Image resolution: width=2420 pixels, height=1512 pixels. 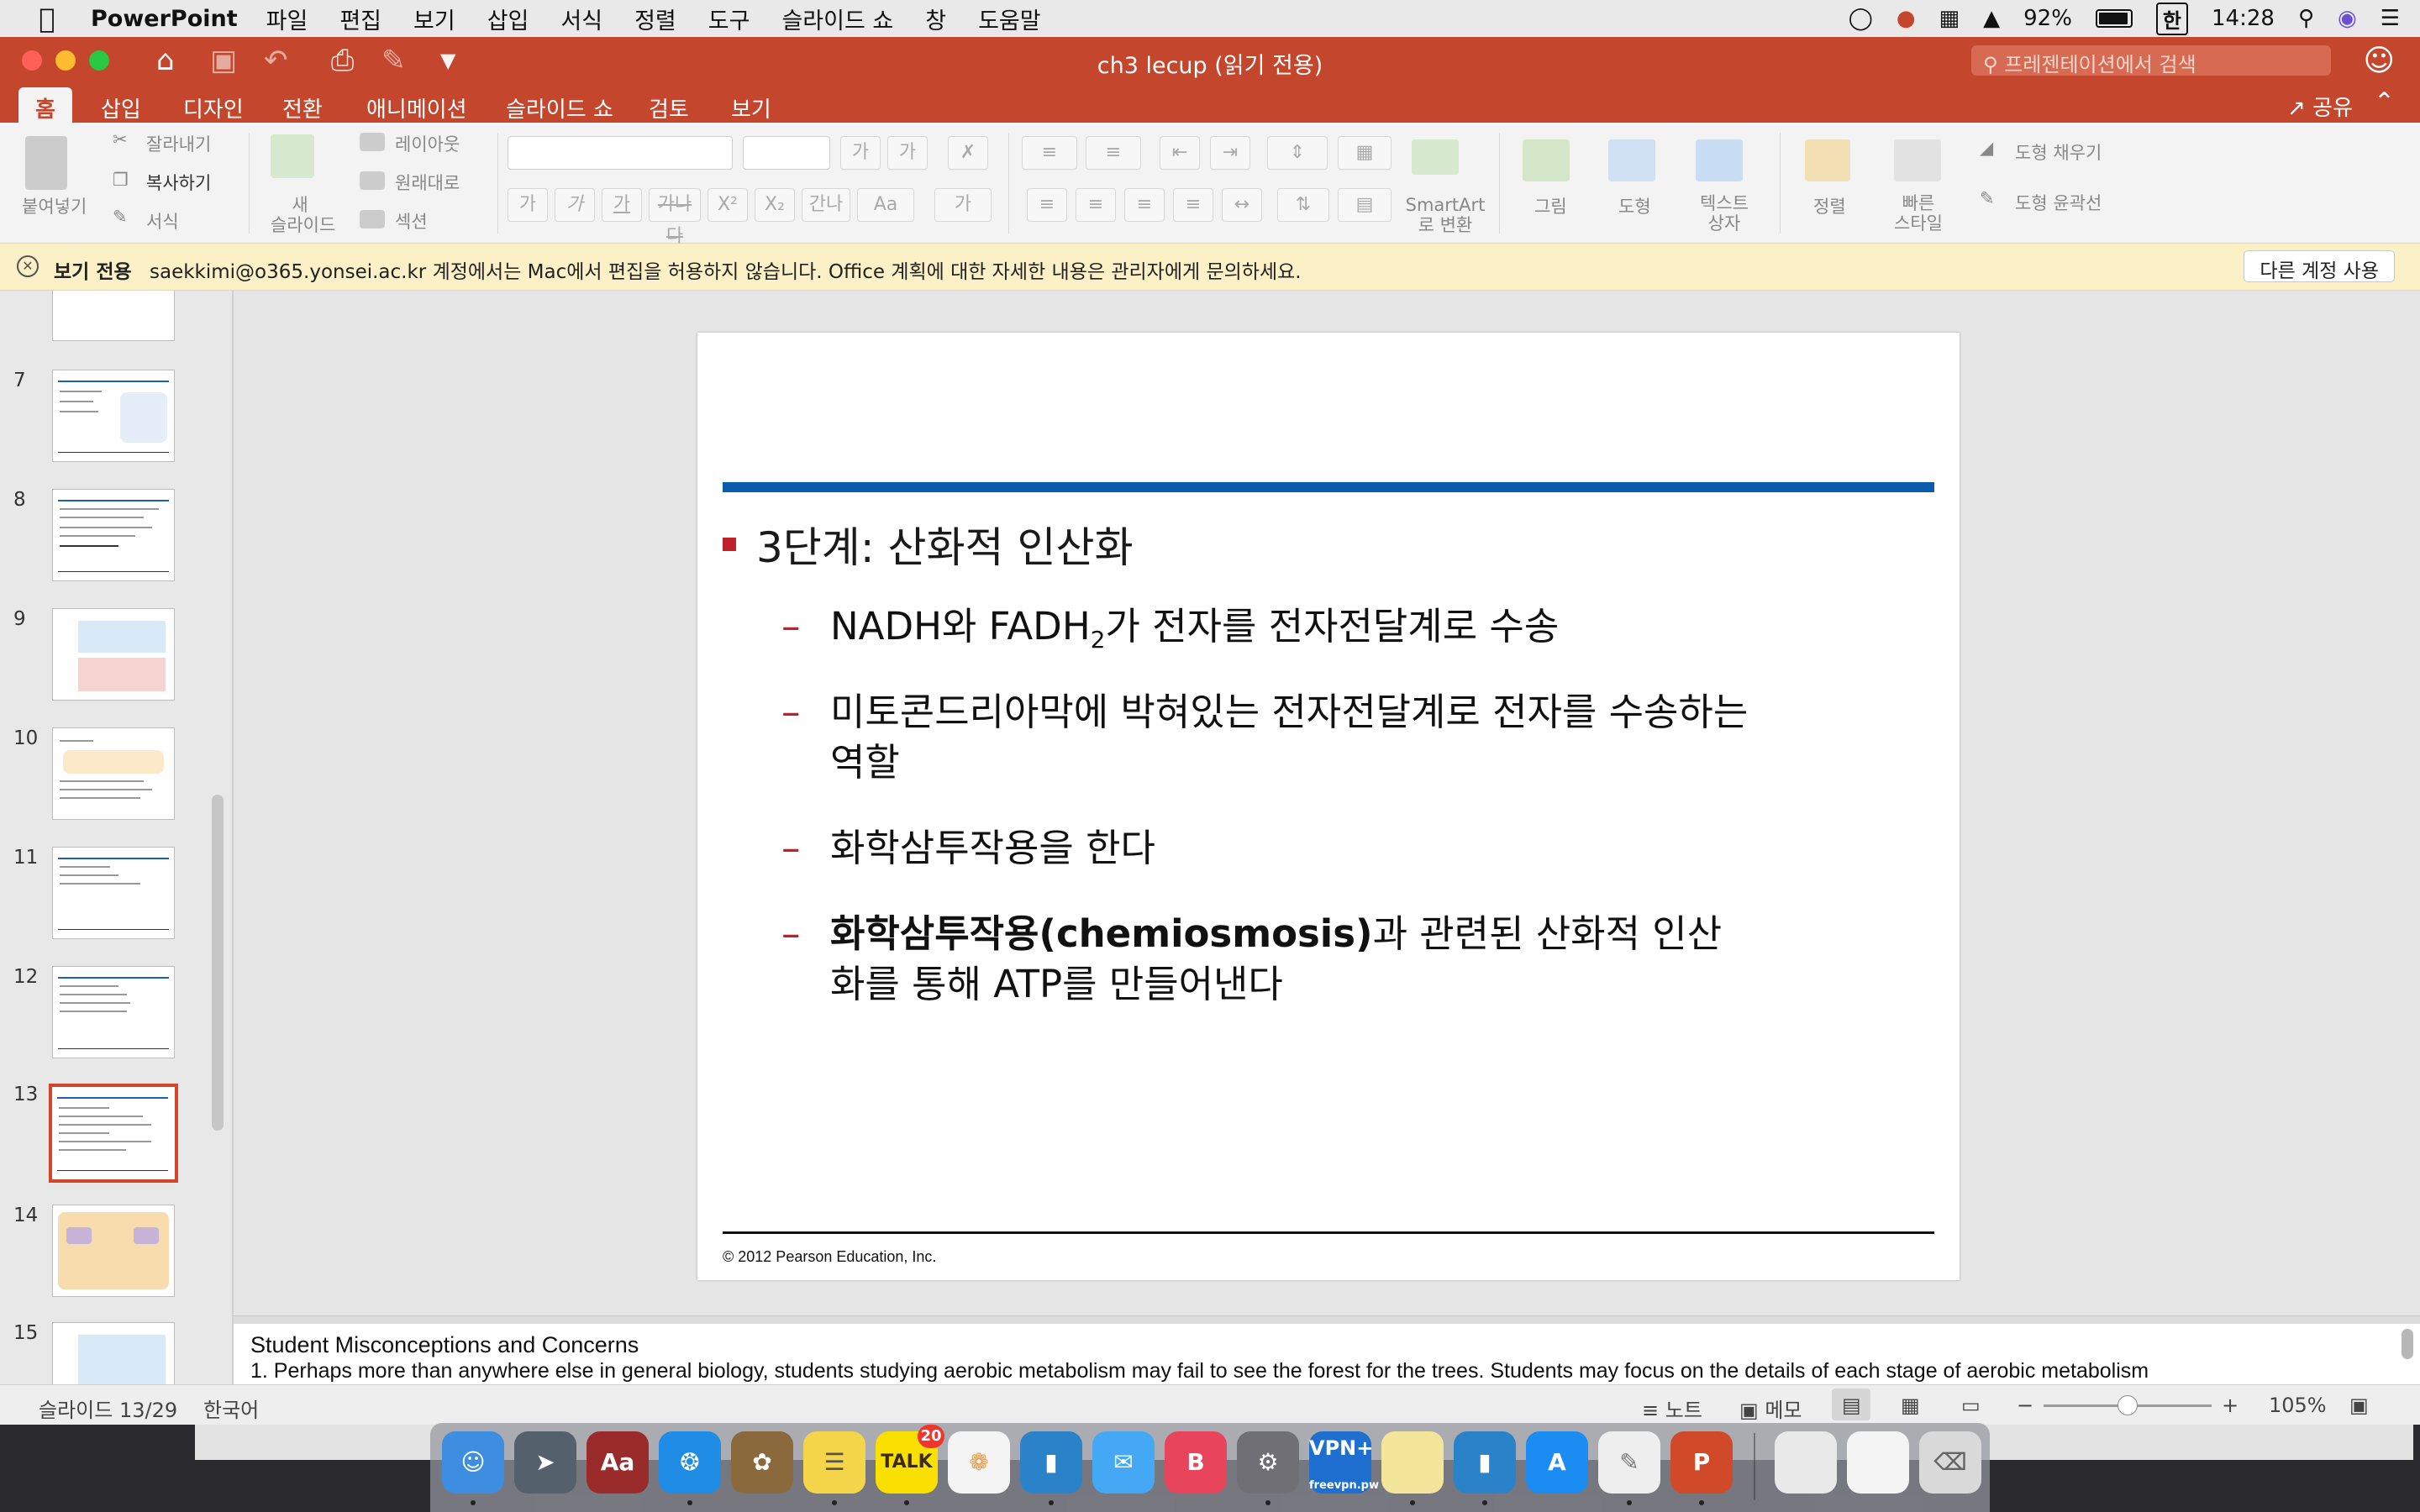 I want to click on copy-button: 복사하기, so click(x=178, y=182).